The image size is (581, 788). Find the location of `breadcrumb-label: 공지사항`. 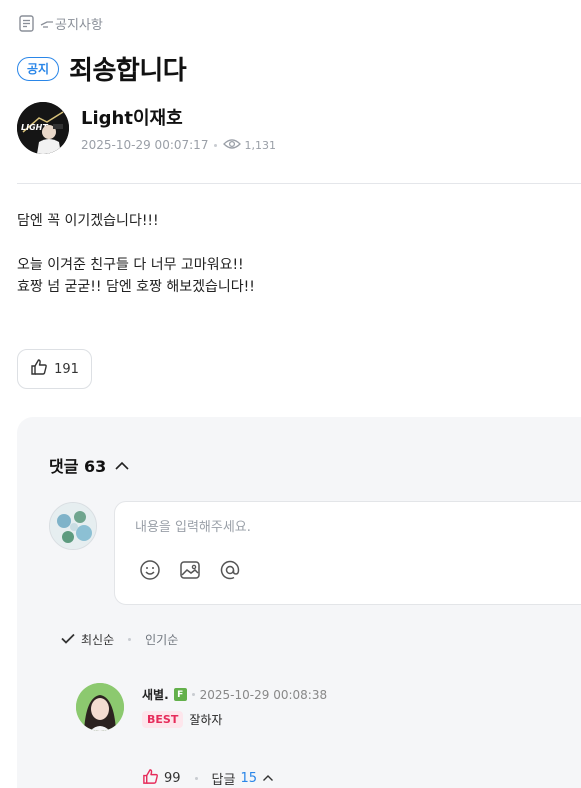

breadcrumb-label: 공지사항 is located at coordinates (79, 25).